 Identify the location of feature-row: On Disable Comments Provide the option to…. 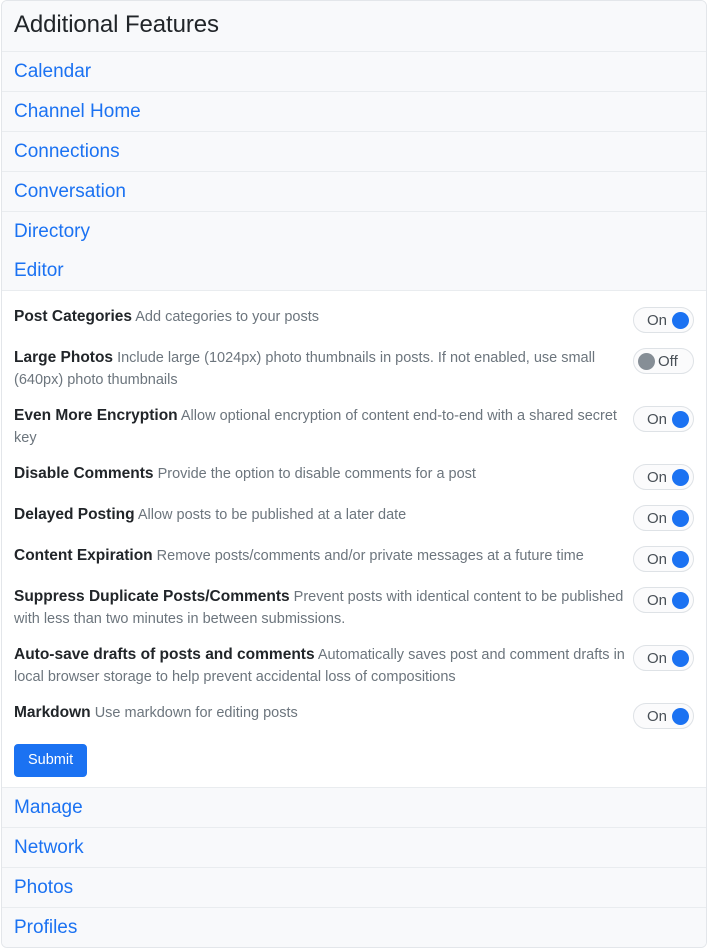
(354, 476).